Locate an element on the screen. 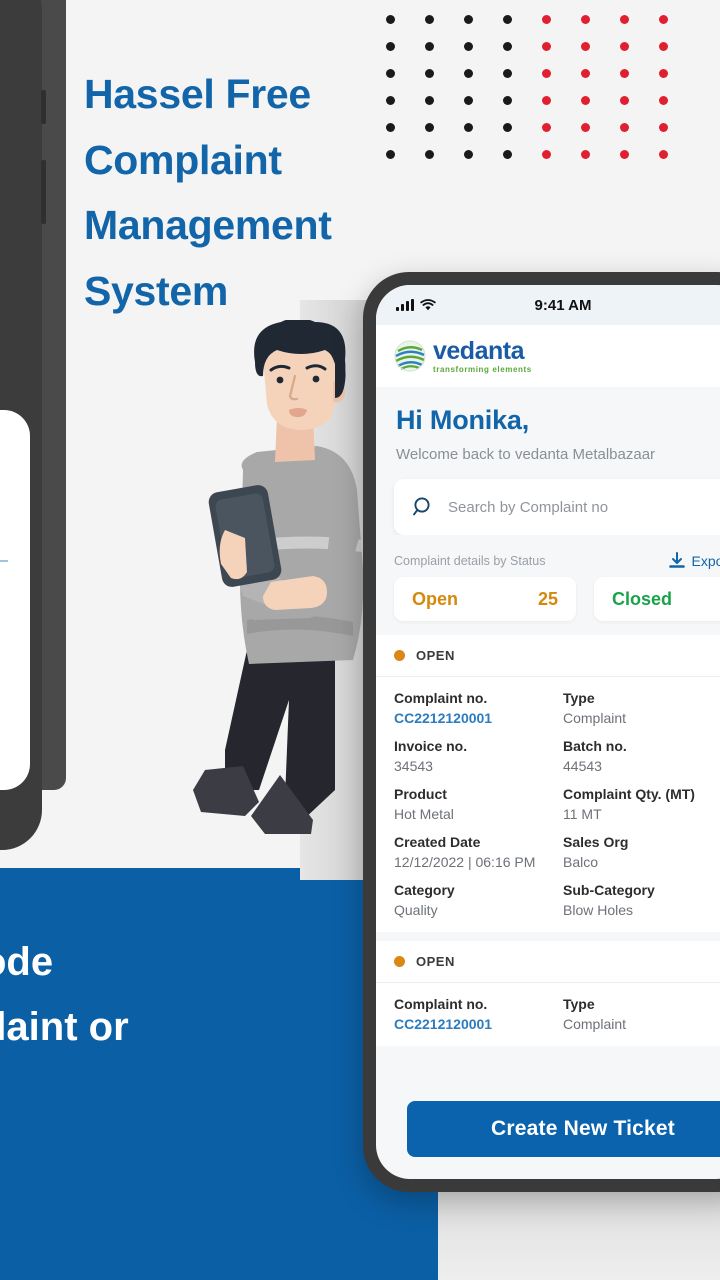 This screenshot has width=720, height=1280. decorative-dot-grid is located at coordinates (546, 89).